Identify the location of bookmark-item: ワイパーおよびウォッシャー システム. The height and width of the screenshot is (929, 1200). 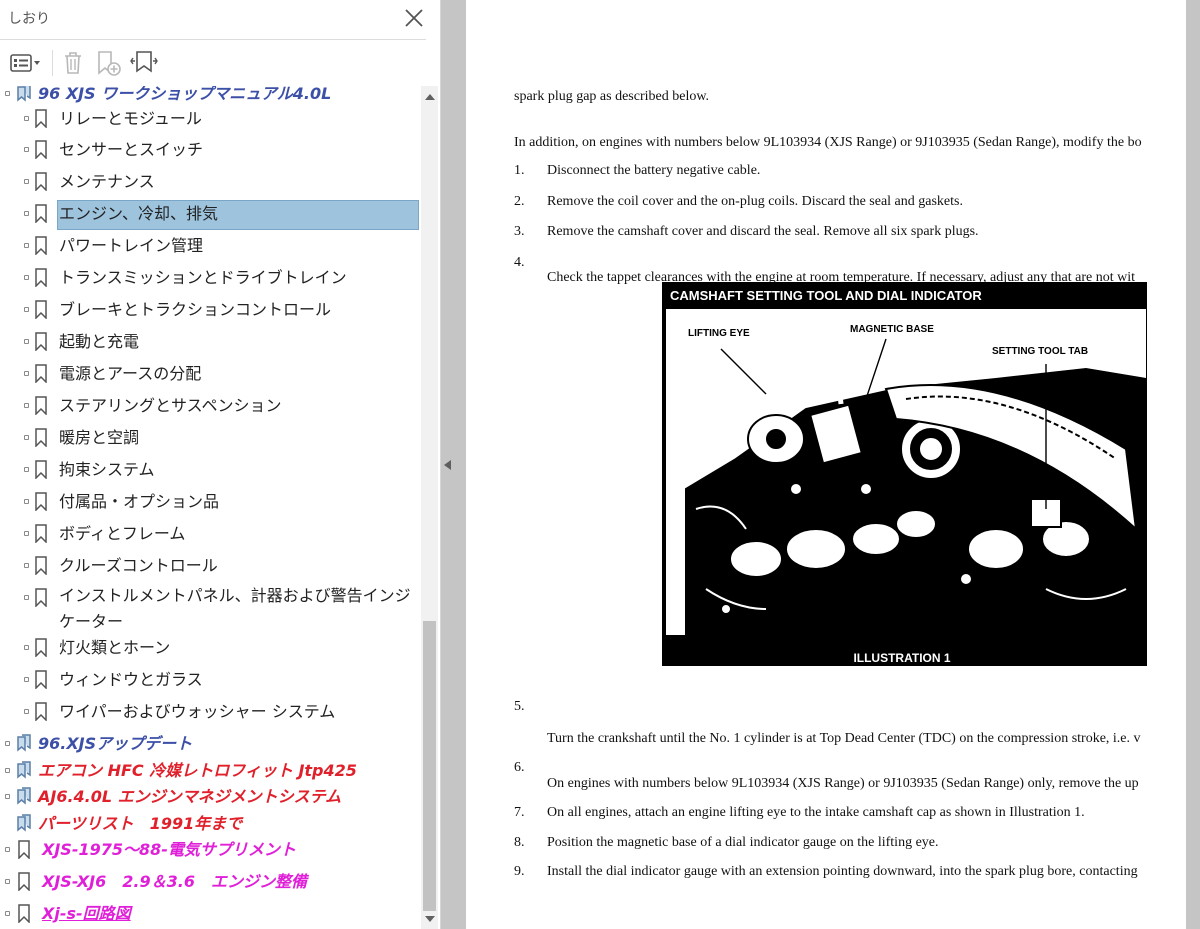
(210, 712).